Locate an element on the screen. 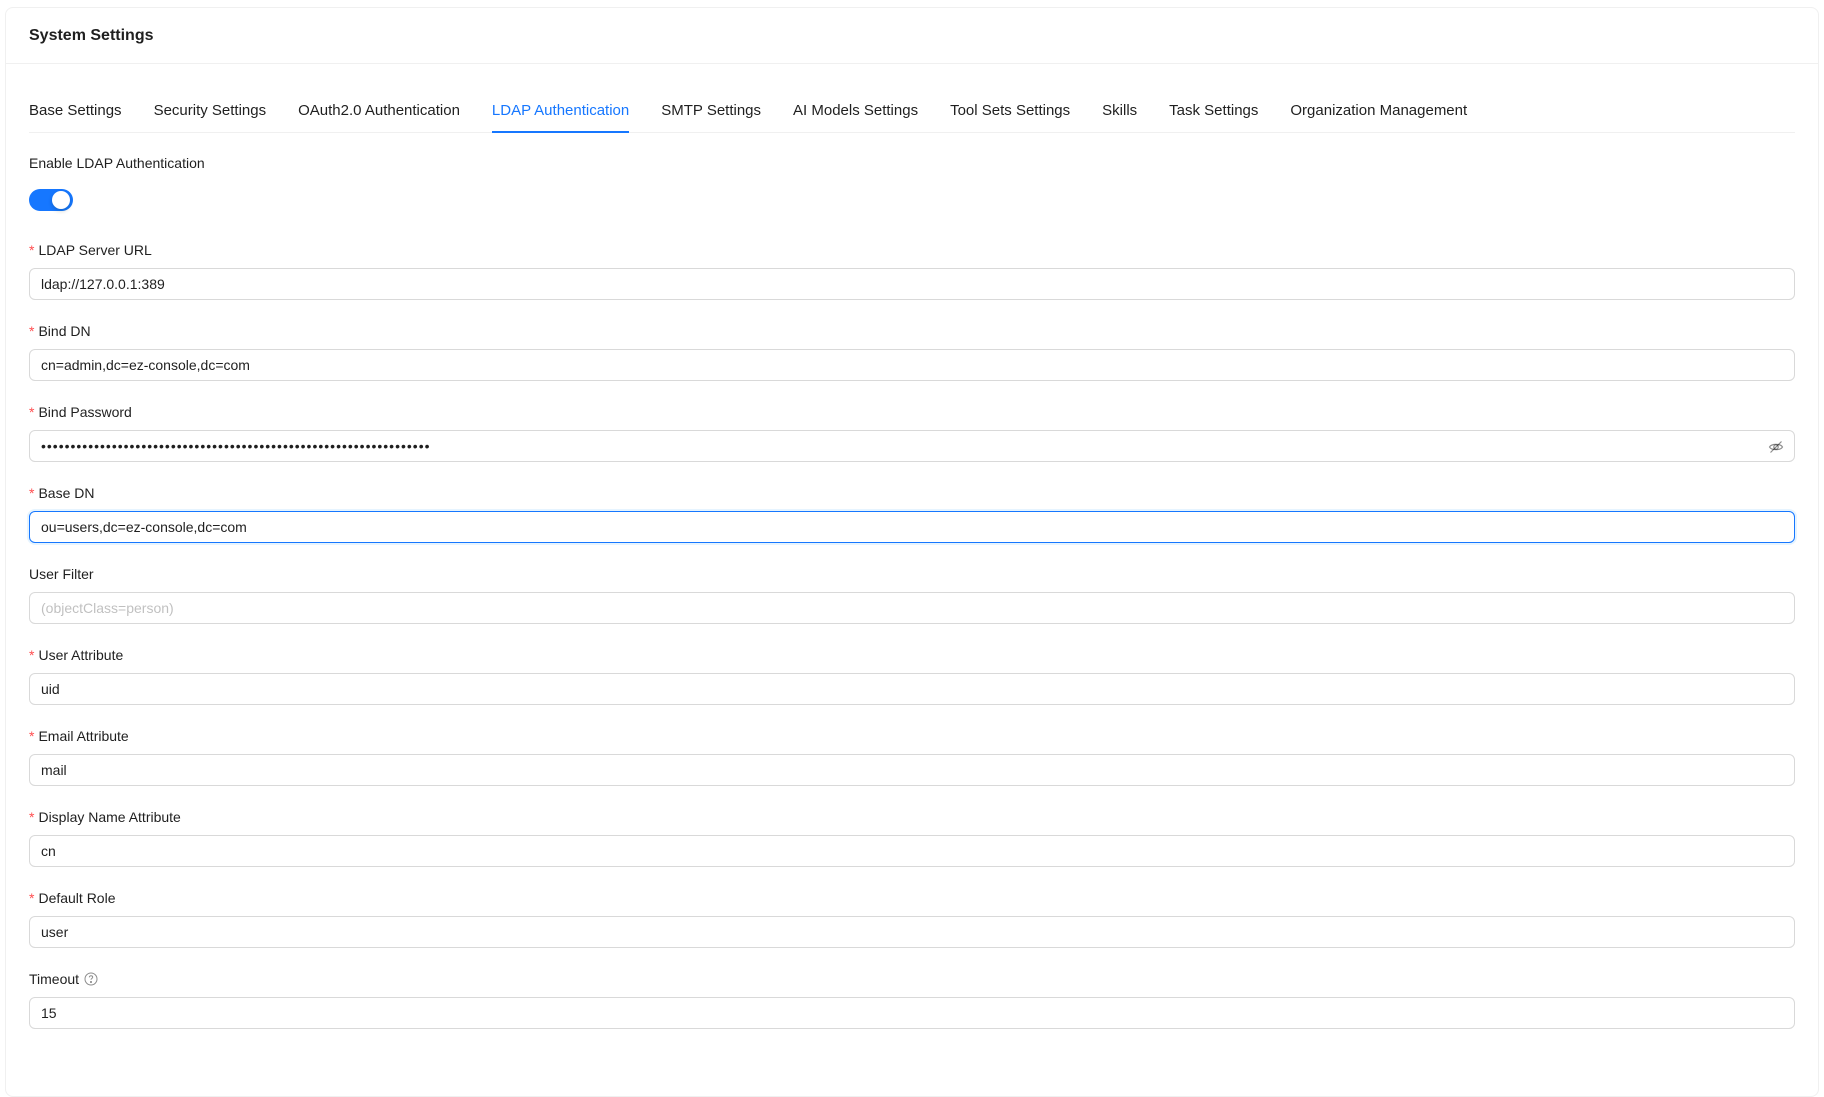 This screenshot has height=1097, width=1824. question-circle-icon is located at coordinates (91, 979).